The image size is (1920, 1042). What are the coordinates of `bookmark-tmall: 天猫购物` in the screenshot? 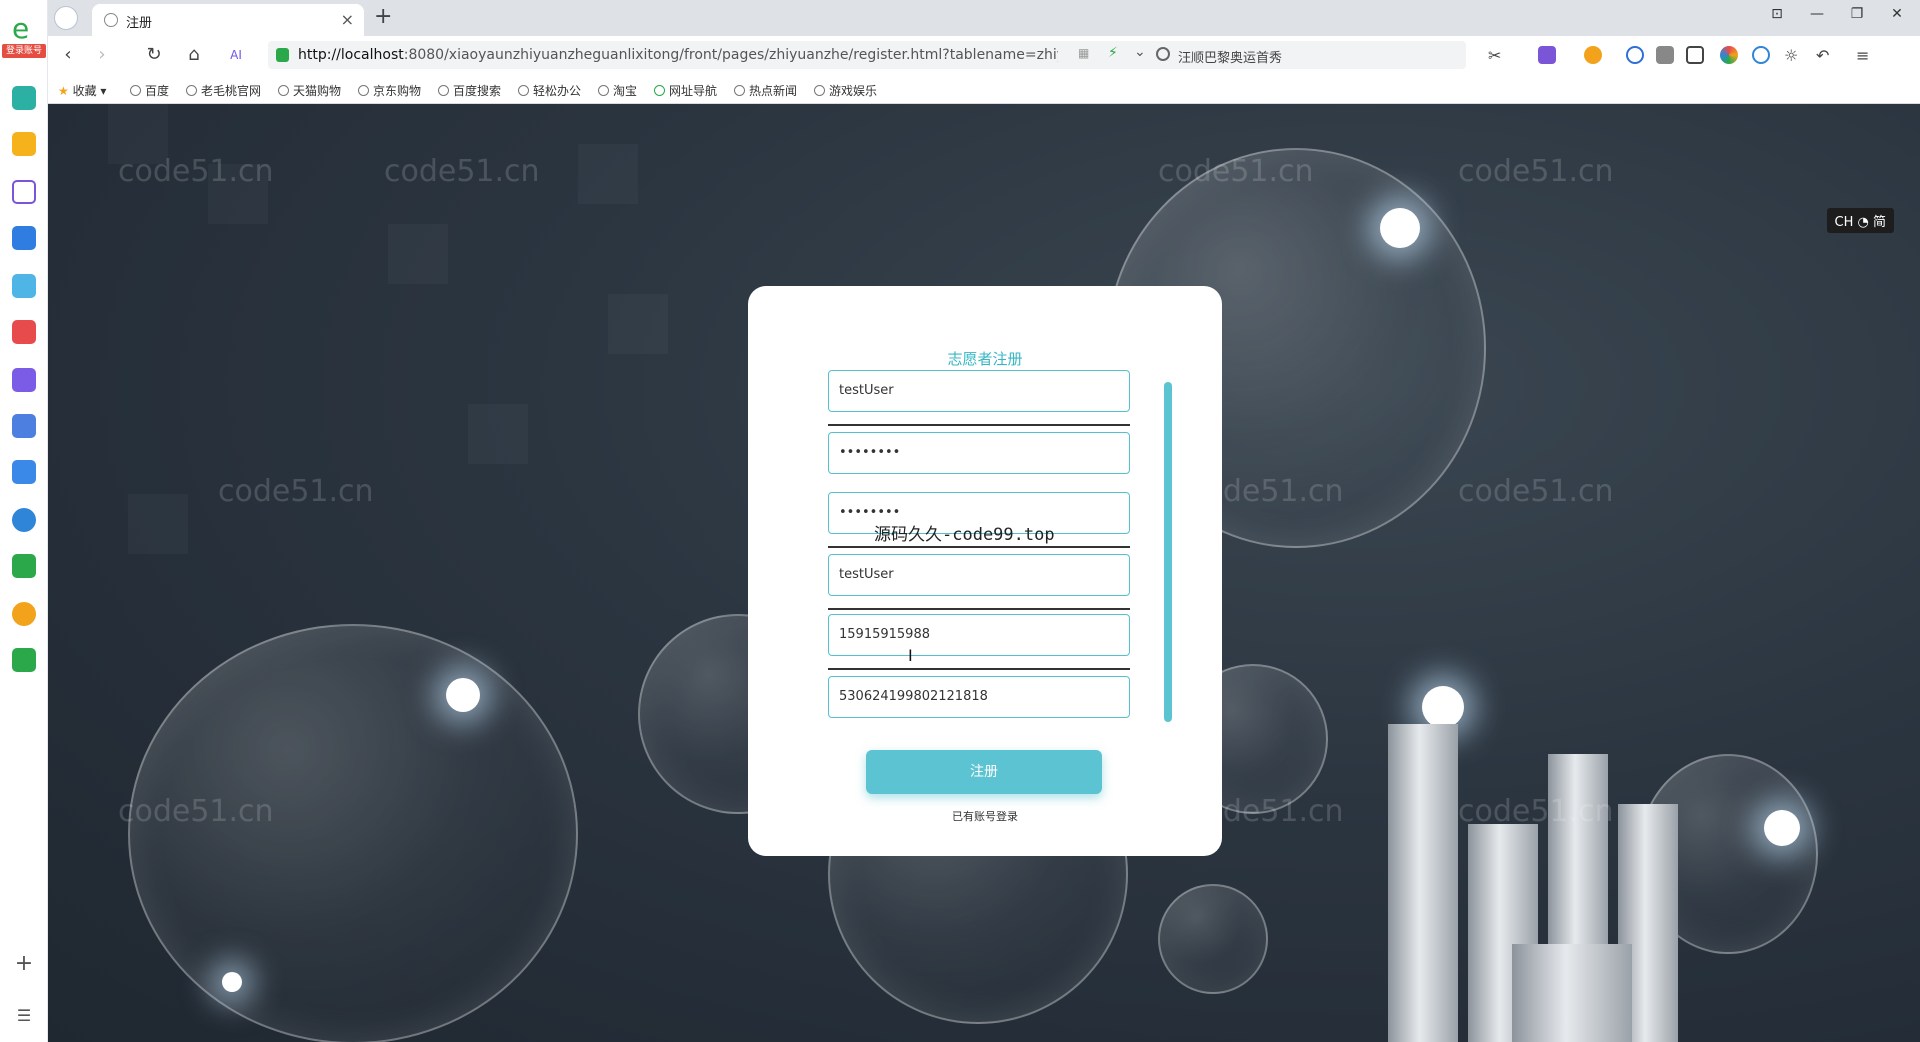 It's located at (309, 90).